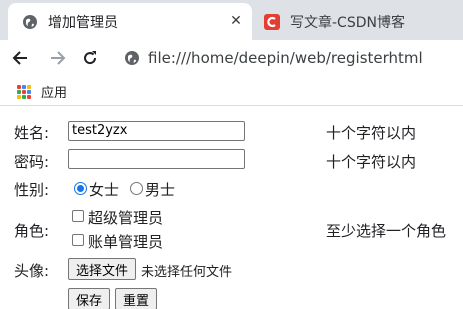  What do you see at coordinates (187, 272) in the screenshot?
I see `file-status: 未选择任何文件` at bounding box center [187, 272].